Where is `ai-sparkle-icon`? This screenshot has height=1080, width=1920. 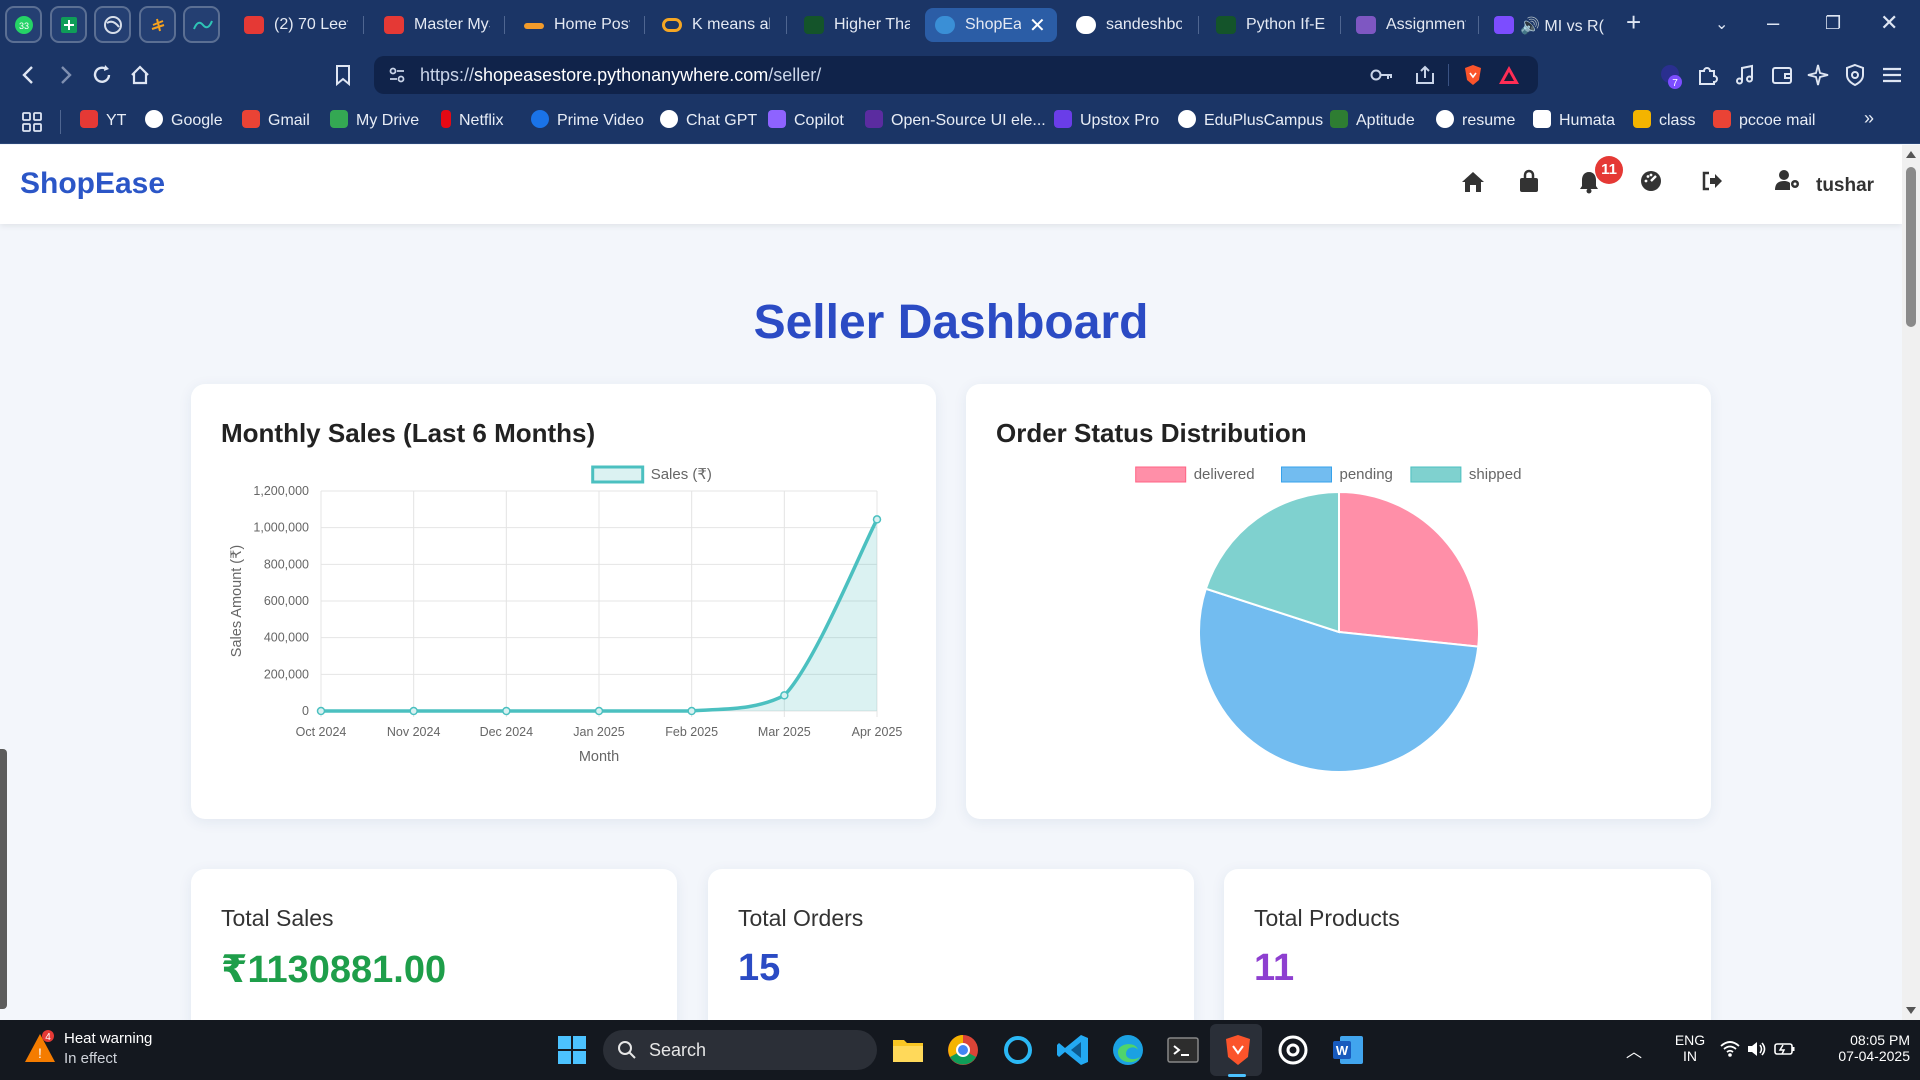
ai-sparkle-icon is located at coordinates (1818, 75).